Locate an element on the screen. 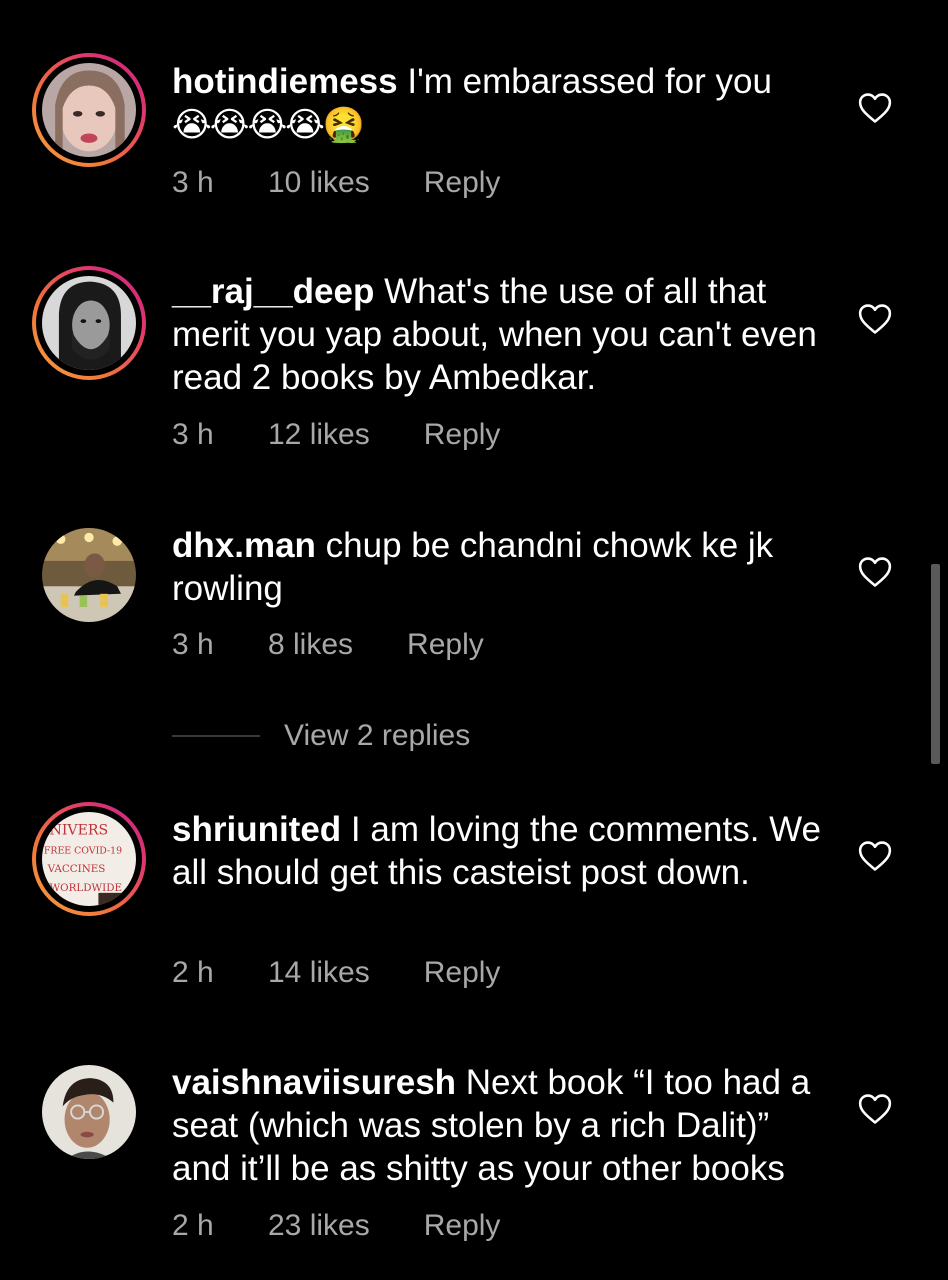 The image size is (948, 1280). comment-likes: 14 likes is located at coordinates (319, 973).